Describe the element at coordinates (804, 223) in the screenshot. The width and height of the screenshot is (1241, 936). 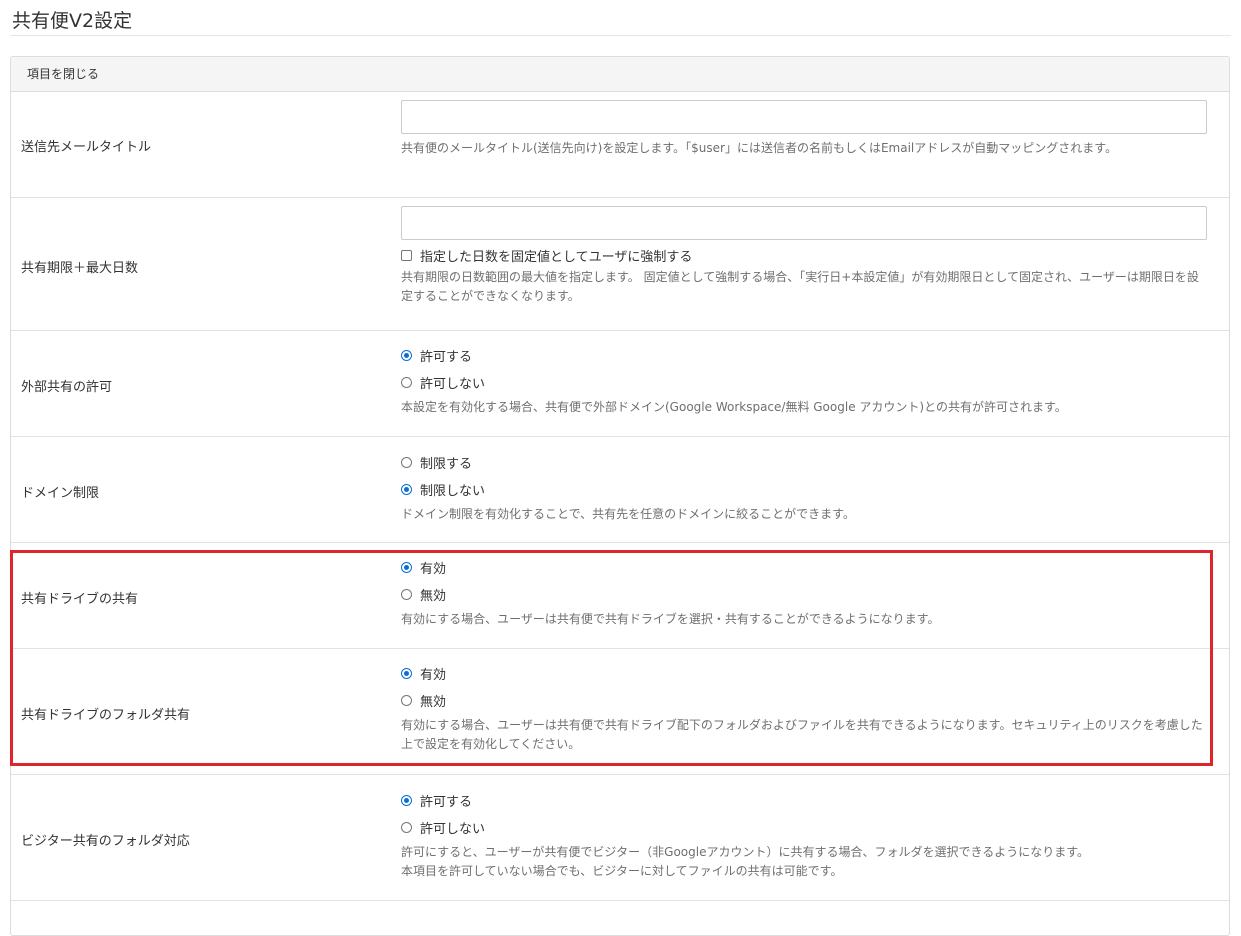
I see `max-days-input` at that location.